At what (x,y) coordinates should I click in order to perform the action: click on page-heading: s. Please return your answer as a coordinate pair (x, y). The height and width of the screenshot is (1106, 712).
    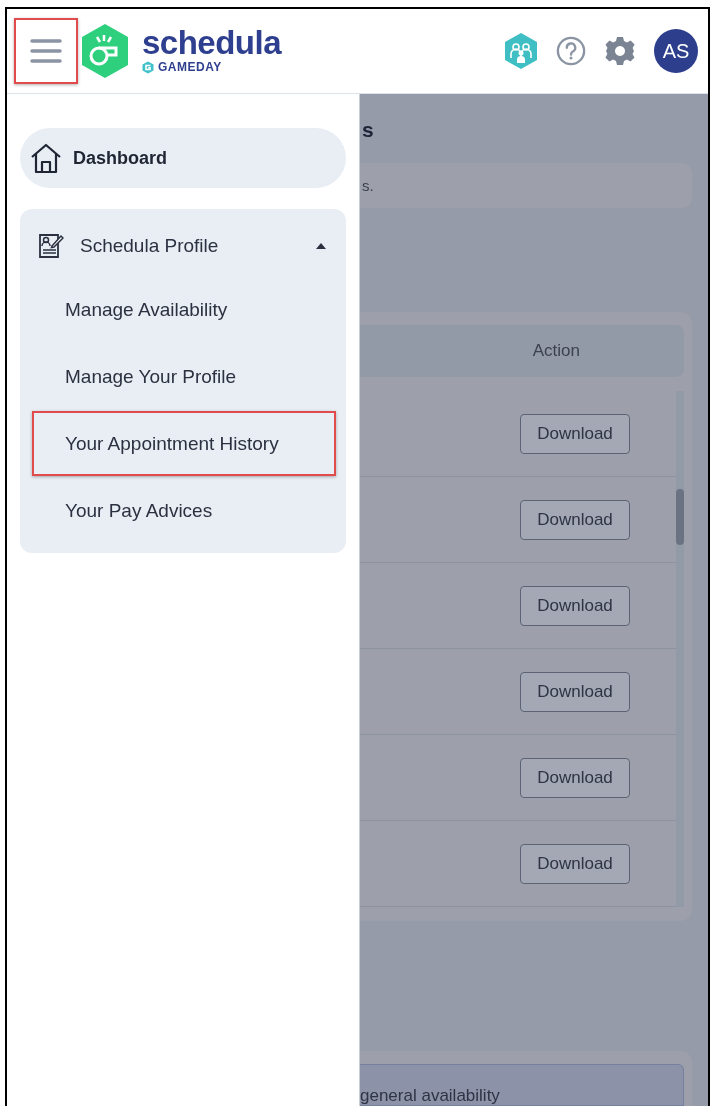
    Looking at the image, I should click on (368, 130).